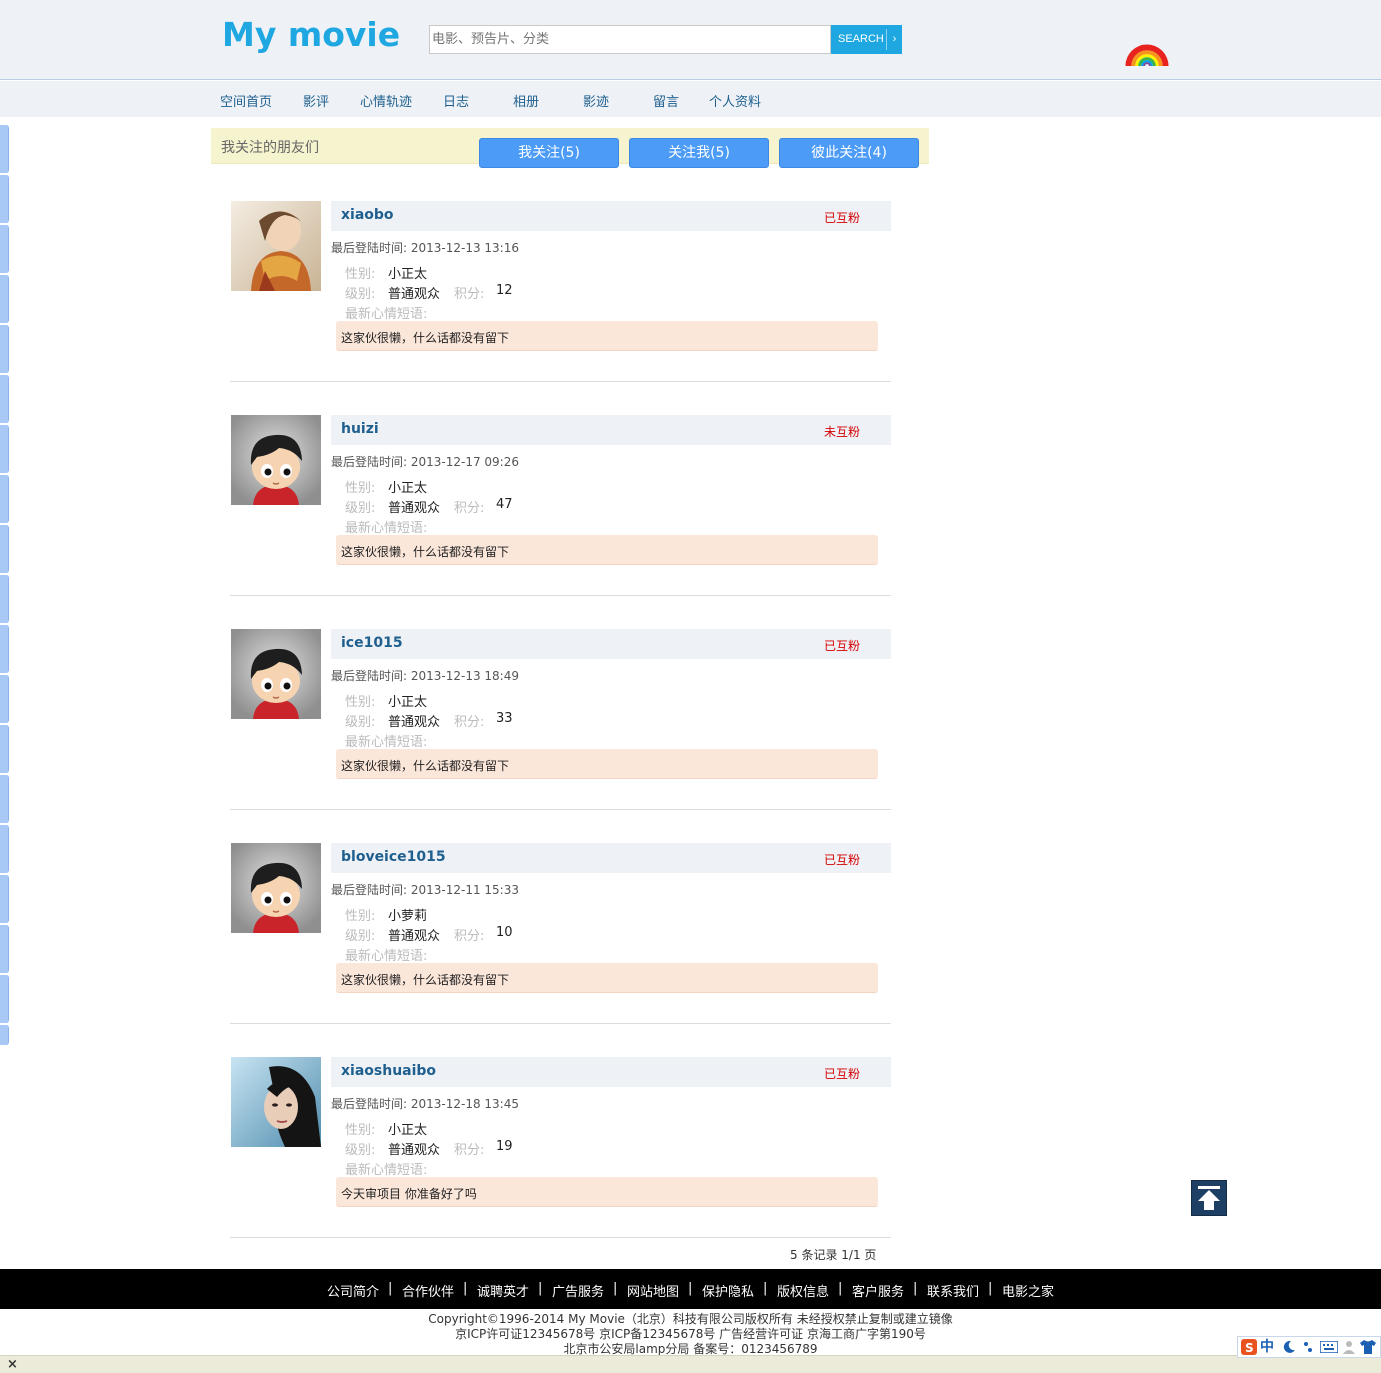 Image resolution: width=1381 pixels, height=1373 pixels. What do you see at coordinates (803, 1290) in the screenshot?
I see `footer-link-copyright: 版权信息` at bounding box center [803, 1290].